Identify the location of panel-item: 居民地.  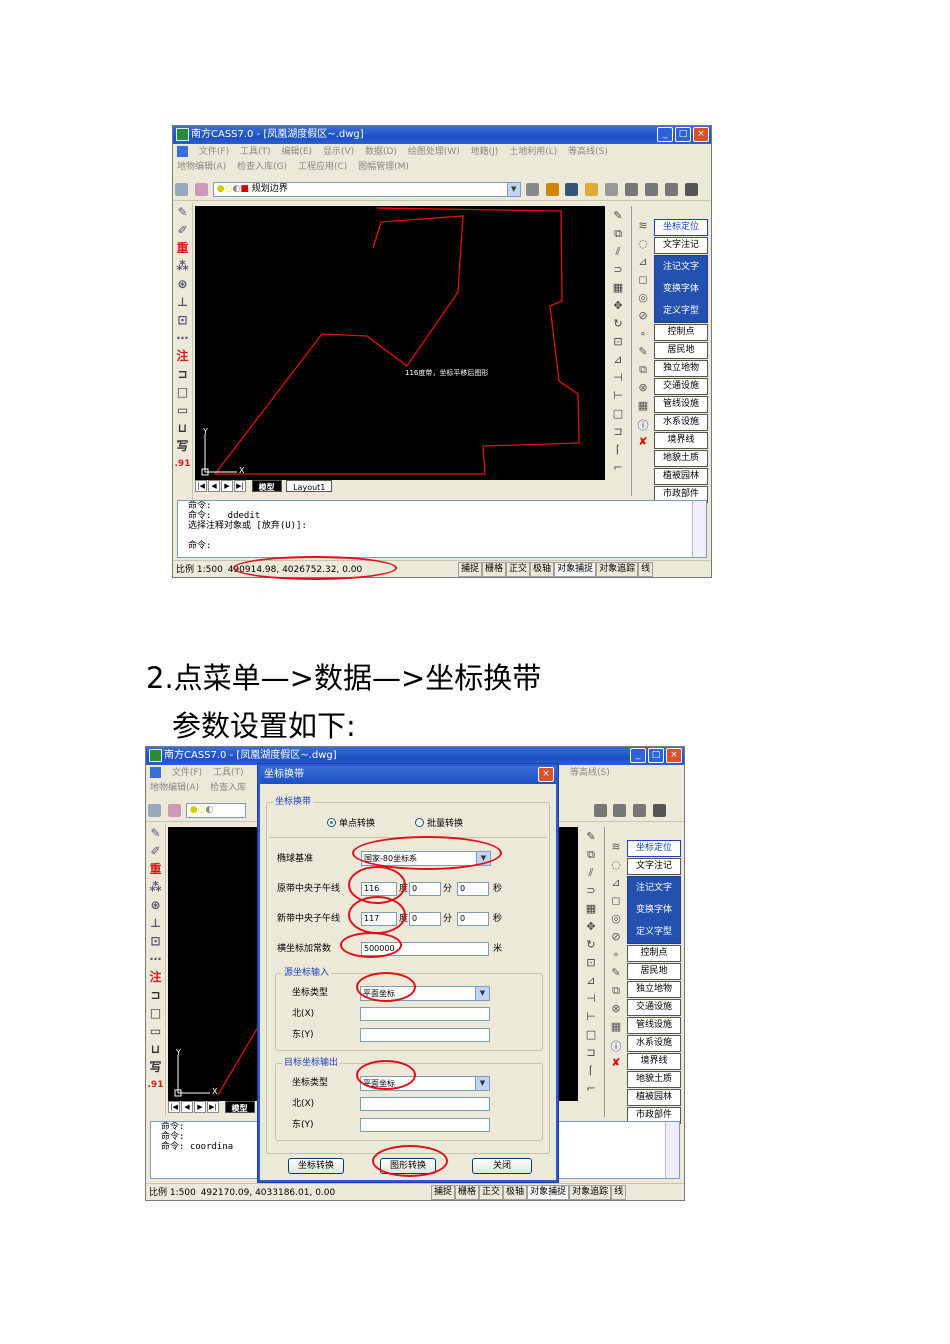
(654, 971).